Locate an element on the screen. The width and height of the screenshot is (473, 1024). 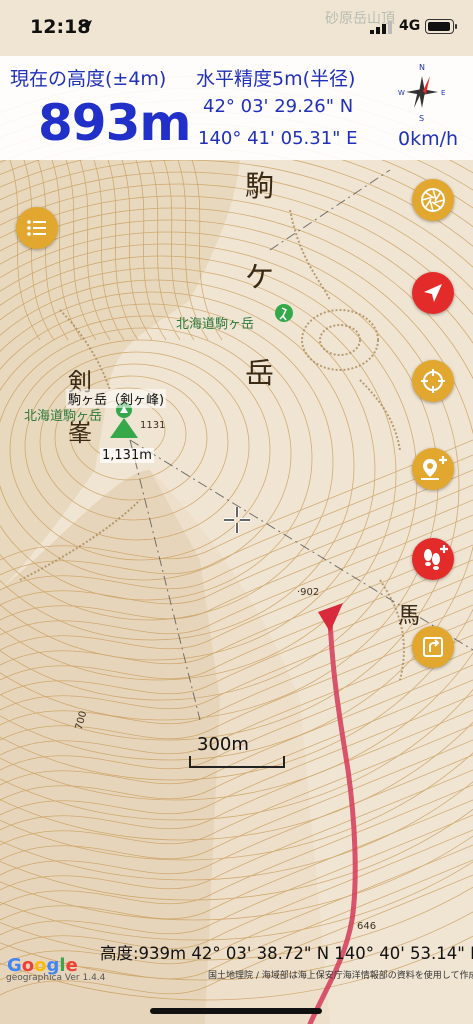
list-icon is located at coordinates (36, 228).